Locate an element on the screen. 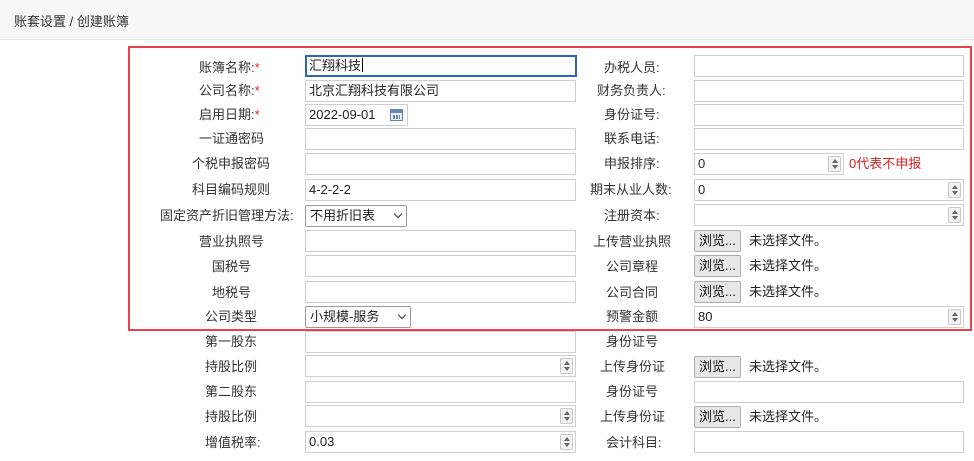 Image resolution: width=974 pixels, height=461 pixels. business-license-label: 营业执照号 is located at coordinates (232, 241).